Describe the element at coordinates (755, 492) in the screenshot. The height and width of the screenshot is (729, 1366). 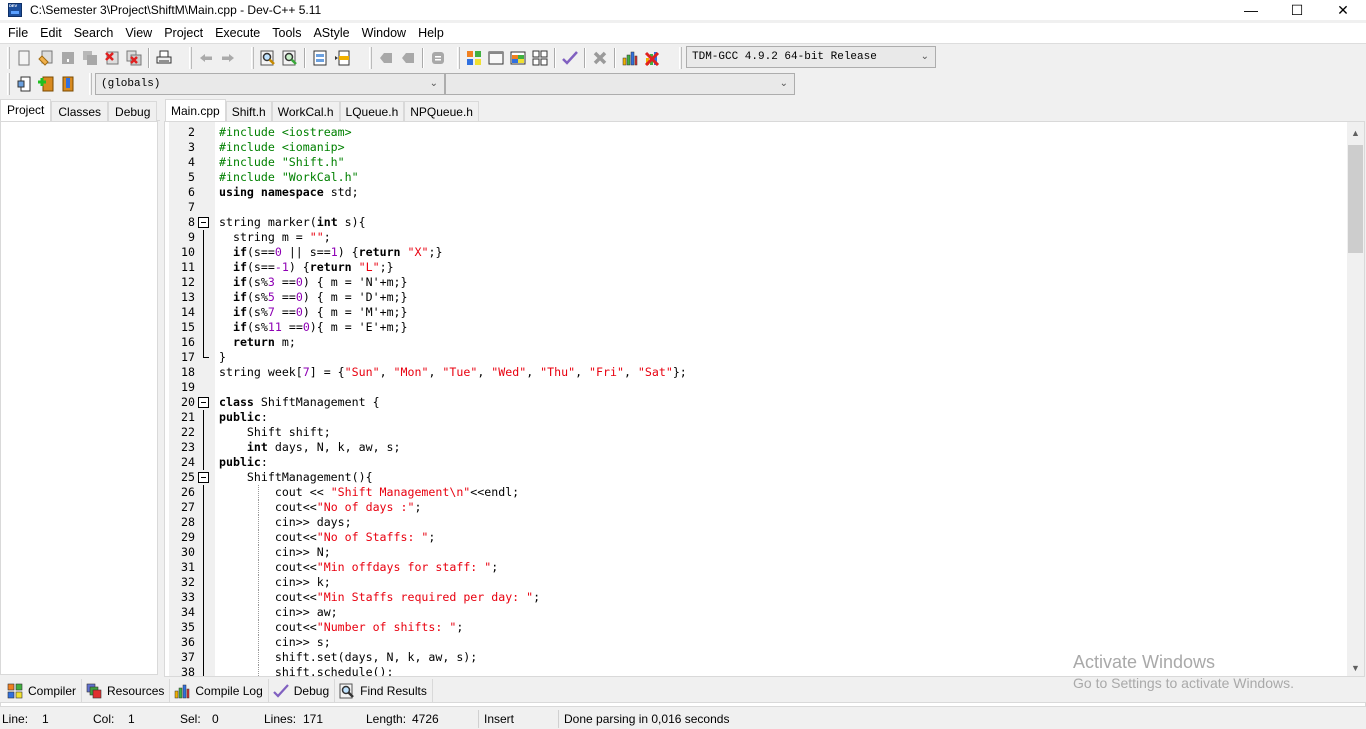
I see `code-line: 26 cout << "Shift Management\n"<<endl;` at that location.